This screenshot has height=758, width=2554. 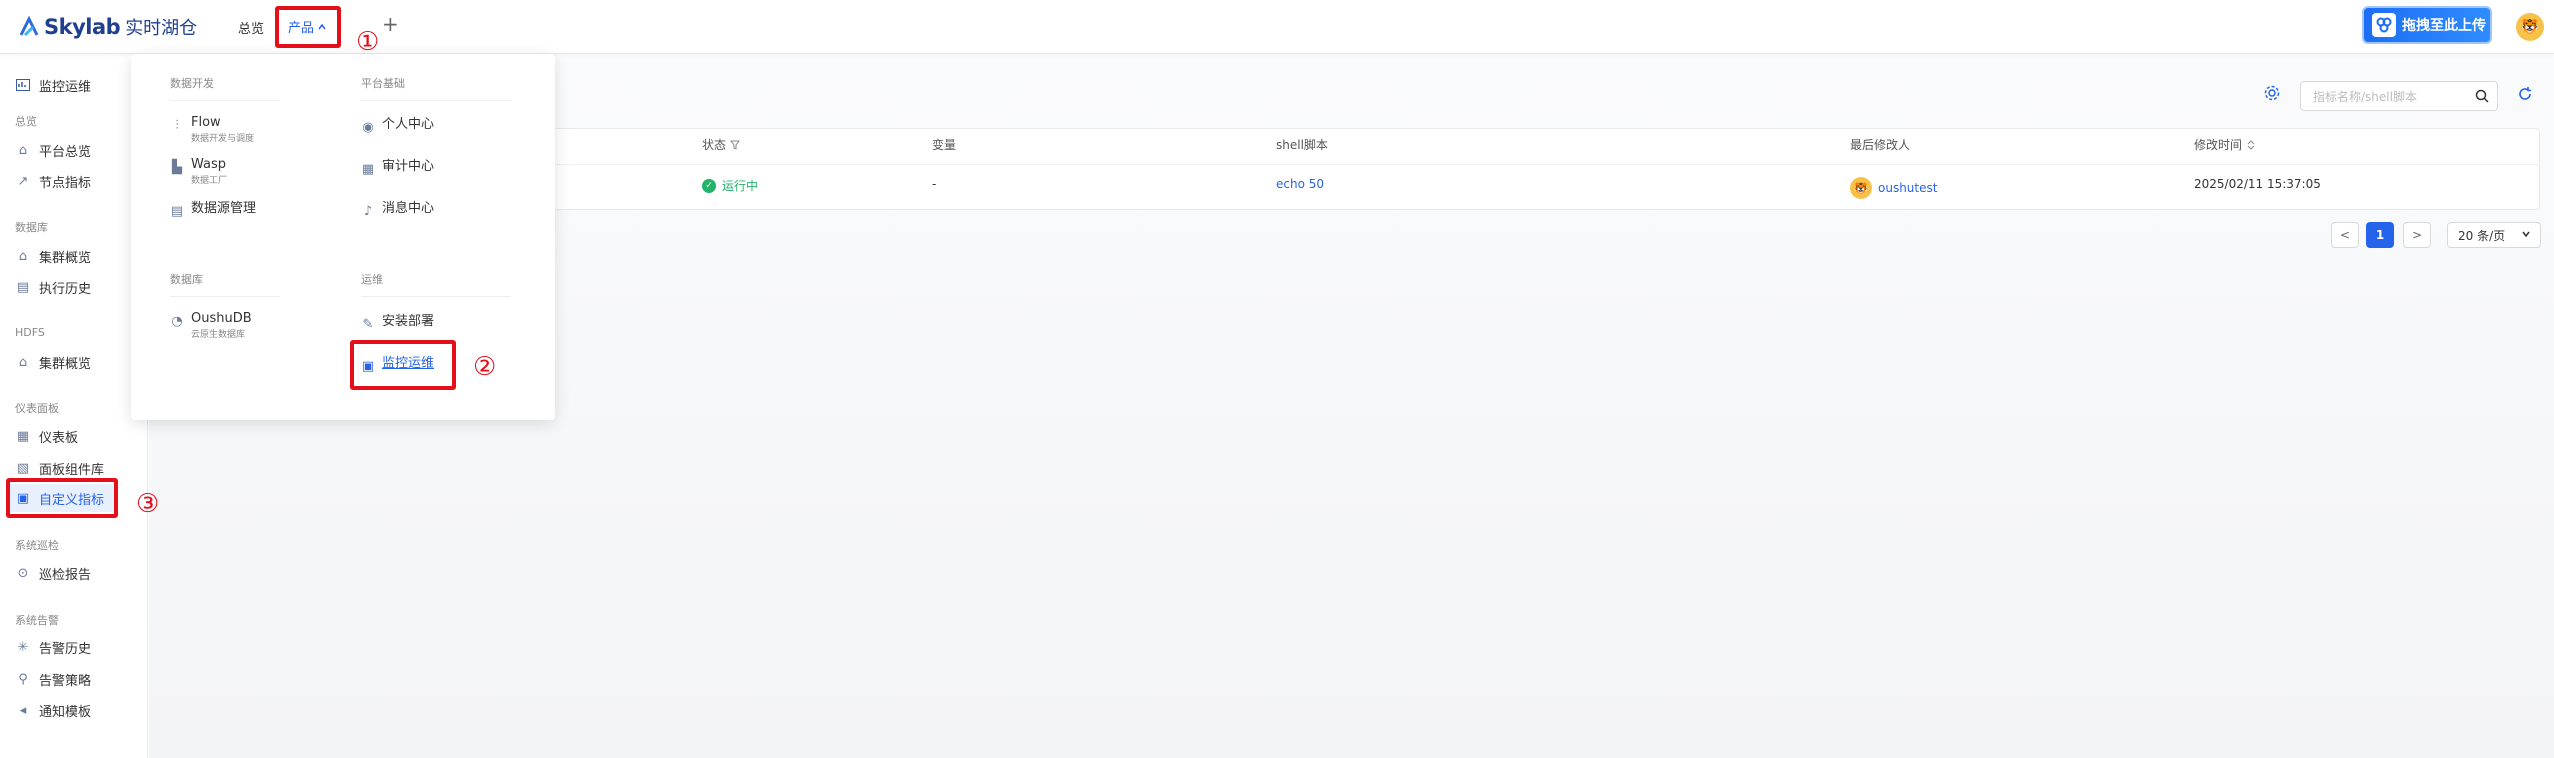 What do you see at coordinates (485, 367) in the screenshot?
I see `annotation-number-2: ②` at bounding box center [485, 367].